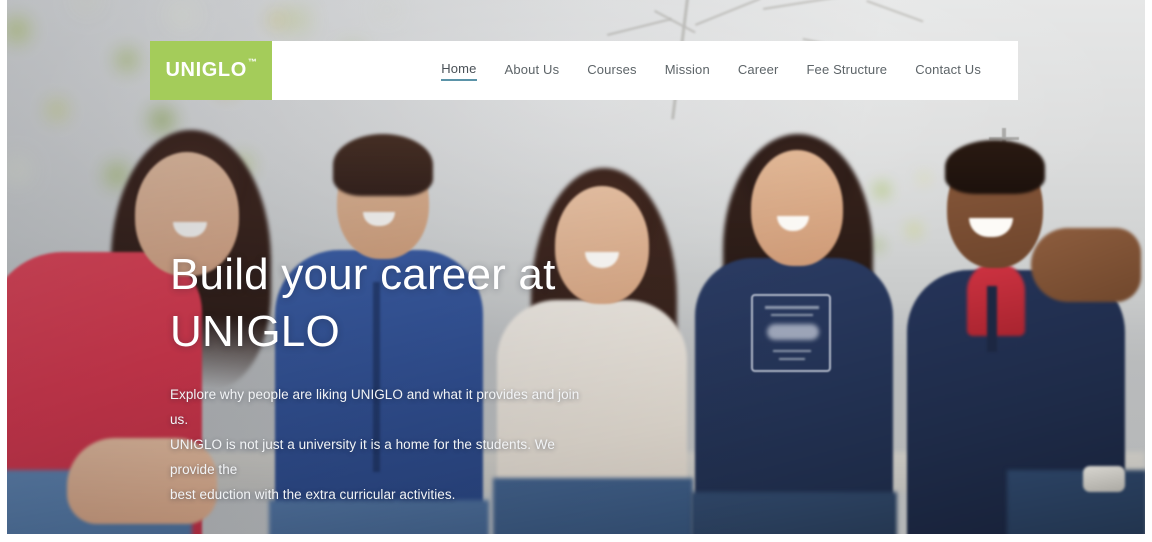 The height and width of the screenshot is (542, 1152). What do you see at coordinates (611, 71) in the screenshot?
I see `nav-item-courses: Courses` at bounding box center [611, 71].